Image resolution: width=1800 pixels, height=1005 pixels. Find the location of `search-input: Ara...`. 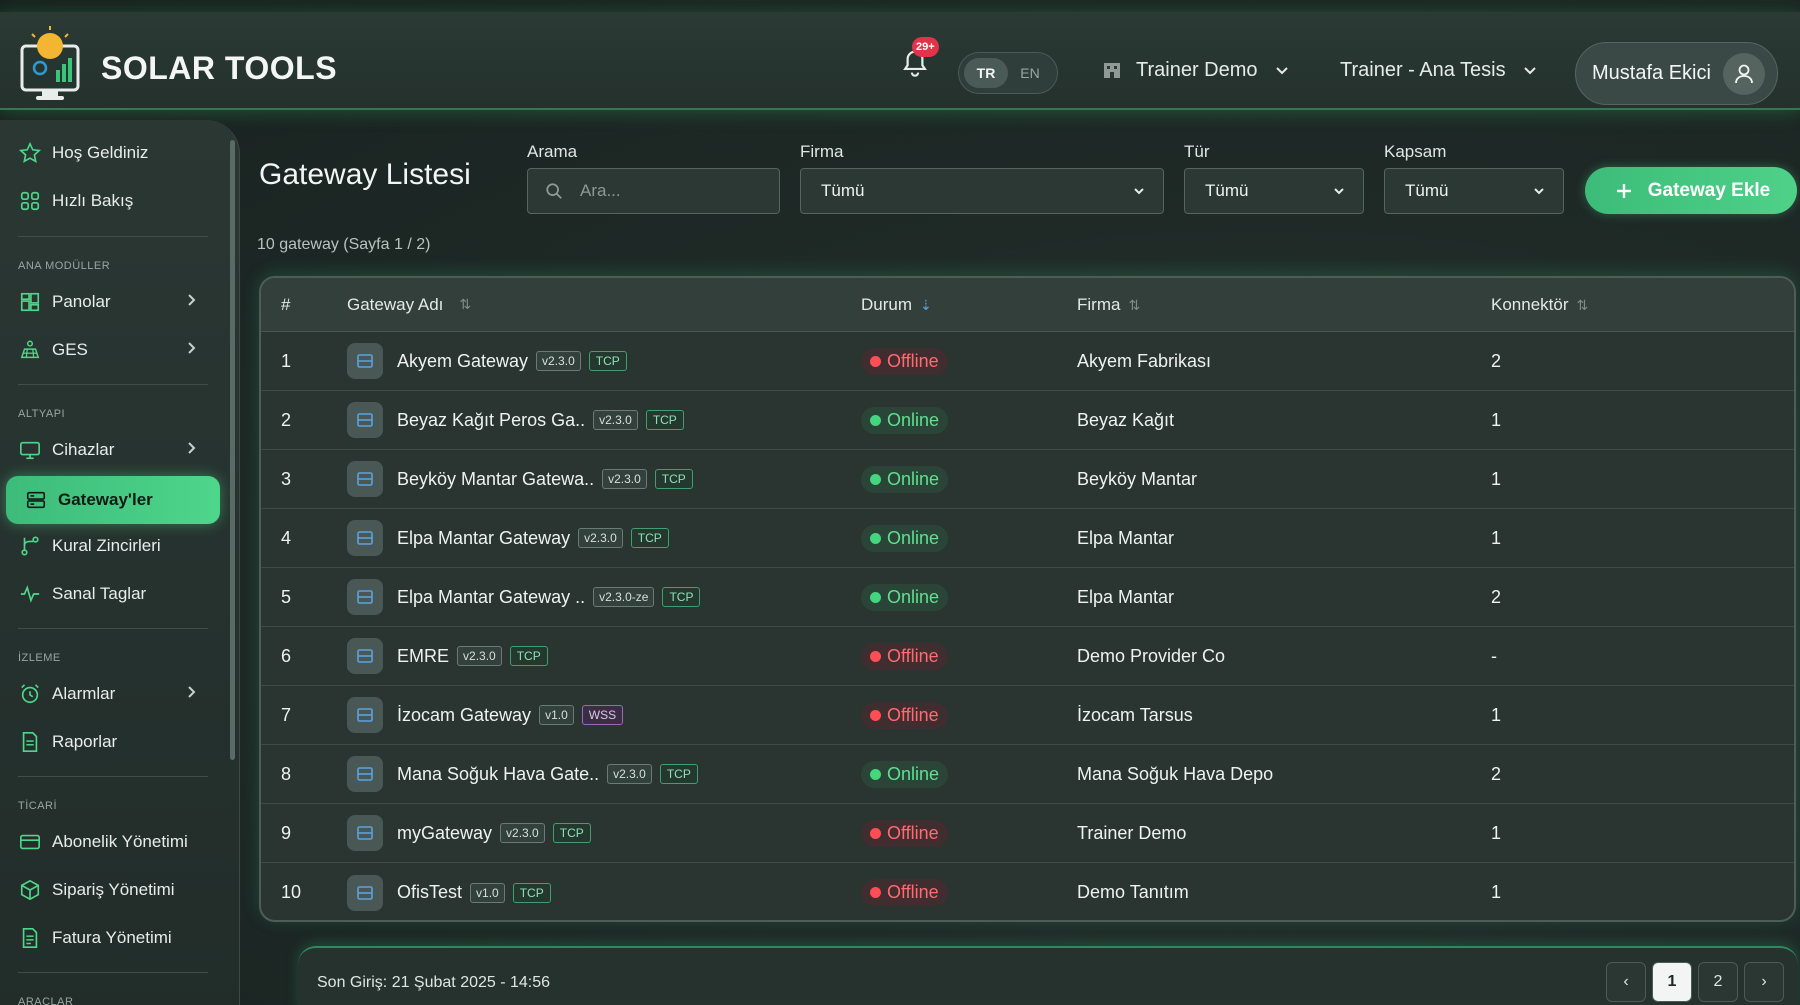

search-input: Ara... is located at coordinates (653, 191).